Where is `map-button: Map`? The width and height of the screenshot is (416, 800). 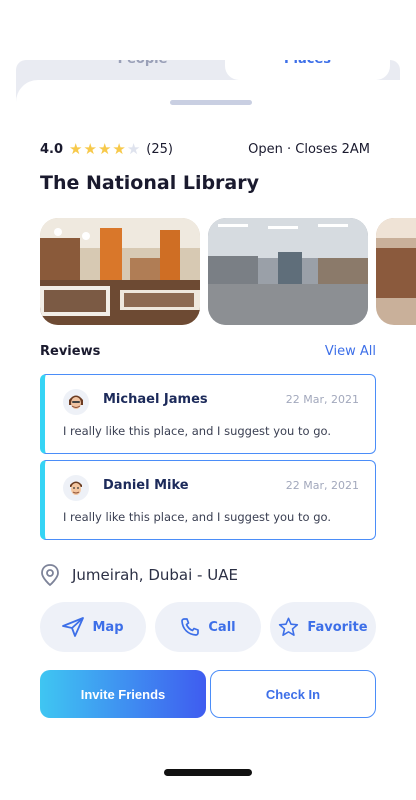 map-button: Map is located at coordinates (93, 627).